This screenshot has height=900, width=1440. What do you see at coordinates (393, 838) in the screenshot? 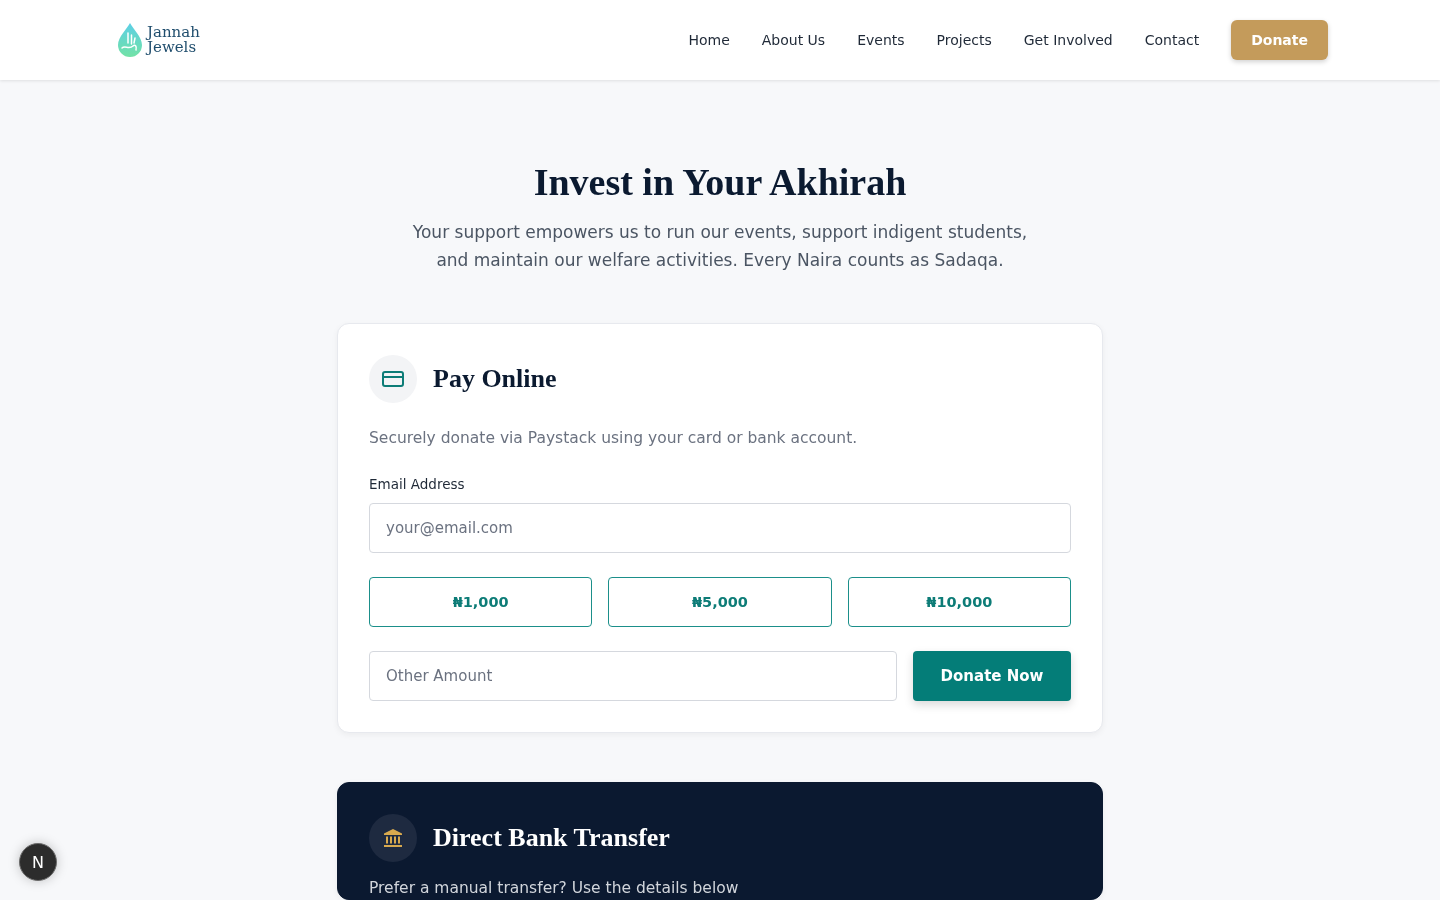
I see `bank-icon` at bounding box center [393, 838].